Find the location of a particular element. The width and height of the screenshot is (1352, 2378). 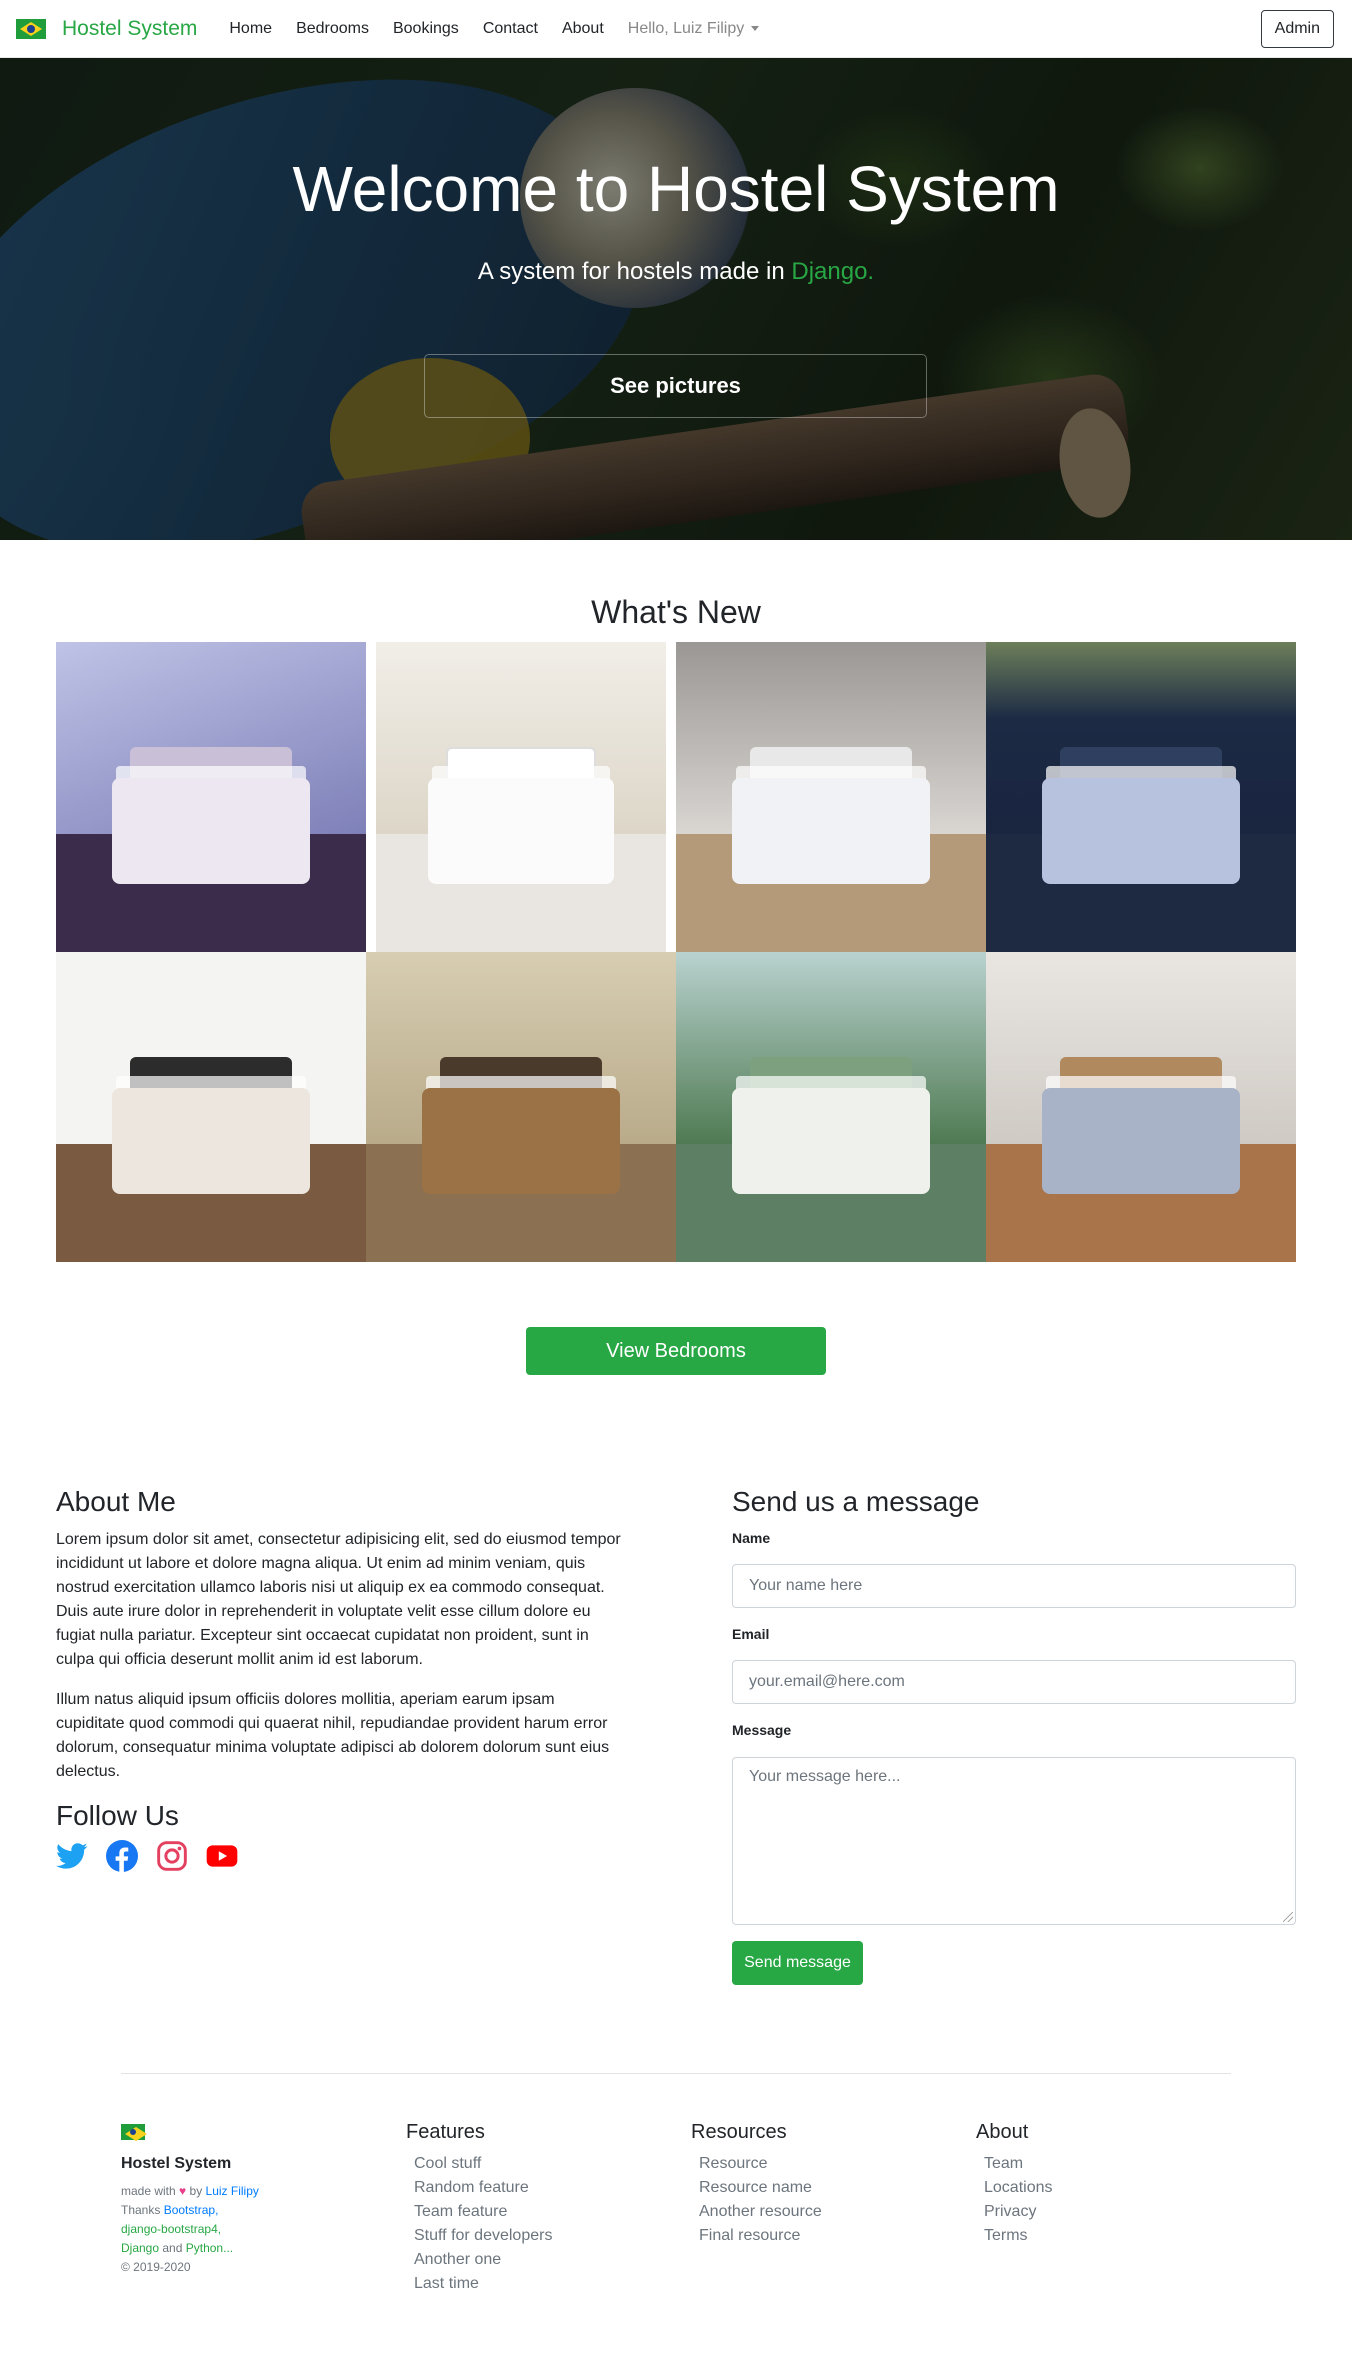

footer-thanks: Thanks Bootstrap, is located at coordinates (170, 2210).